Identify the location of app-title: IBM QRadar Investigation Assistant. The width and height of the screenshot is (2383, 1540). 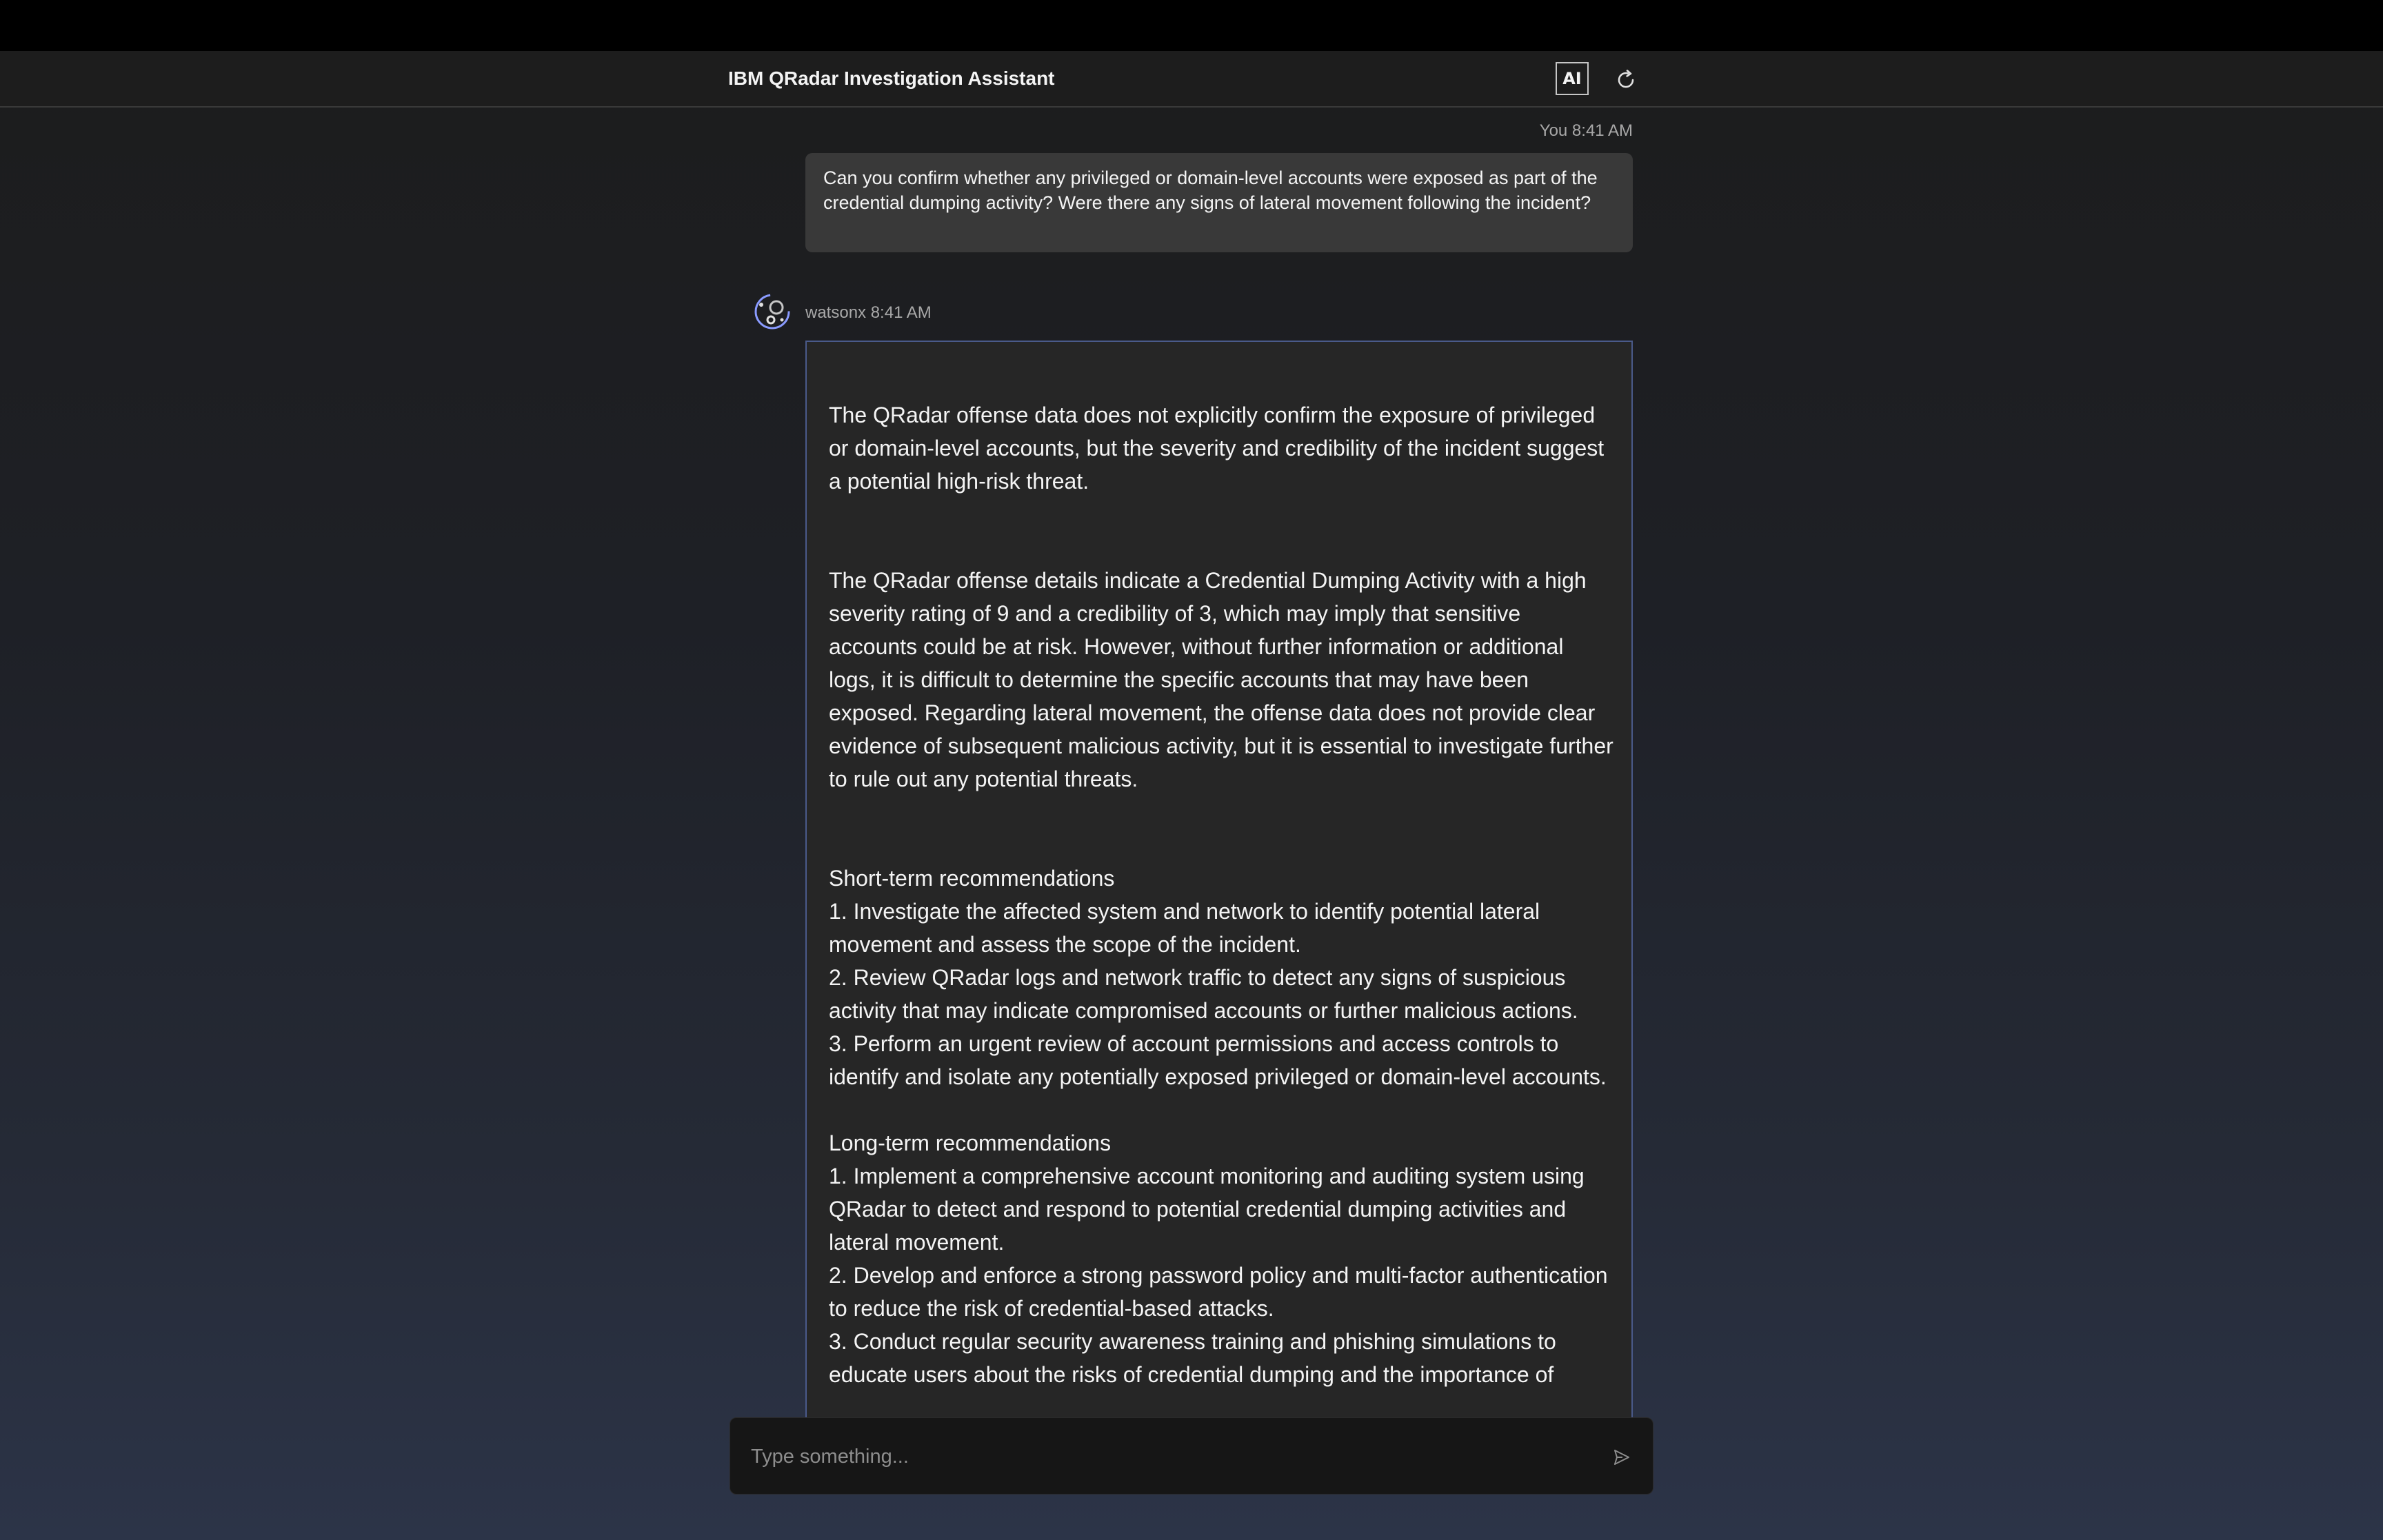
(891, 79).